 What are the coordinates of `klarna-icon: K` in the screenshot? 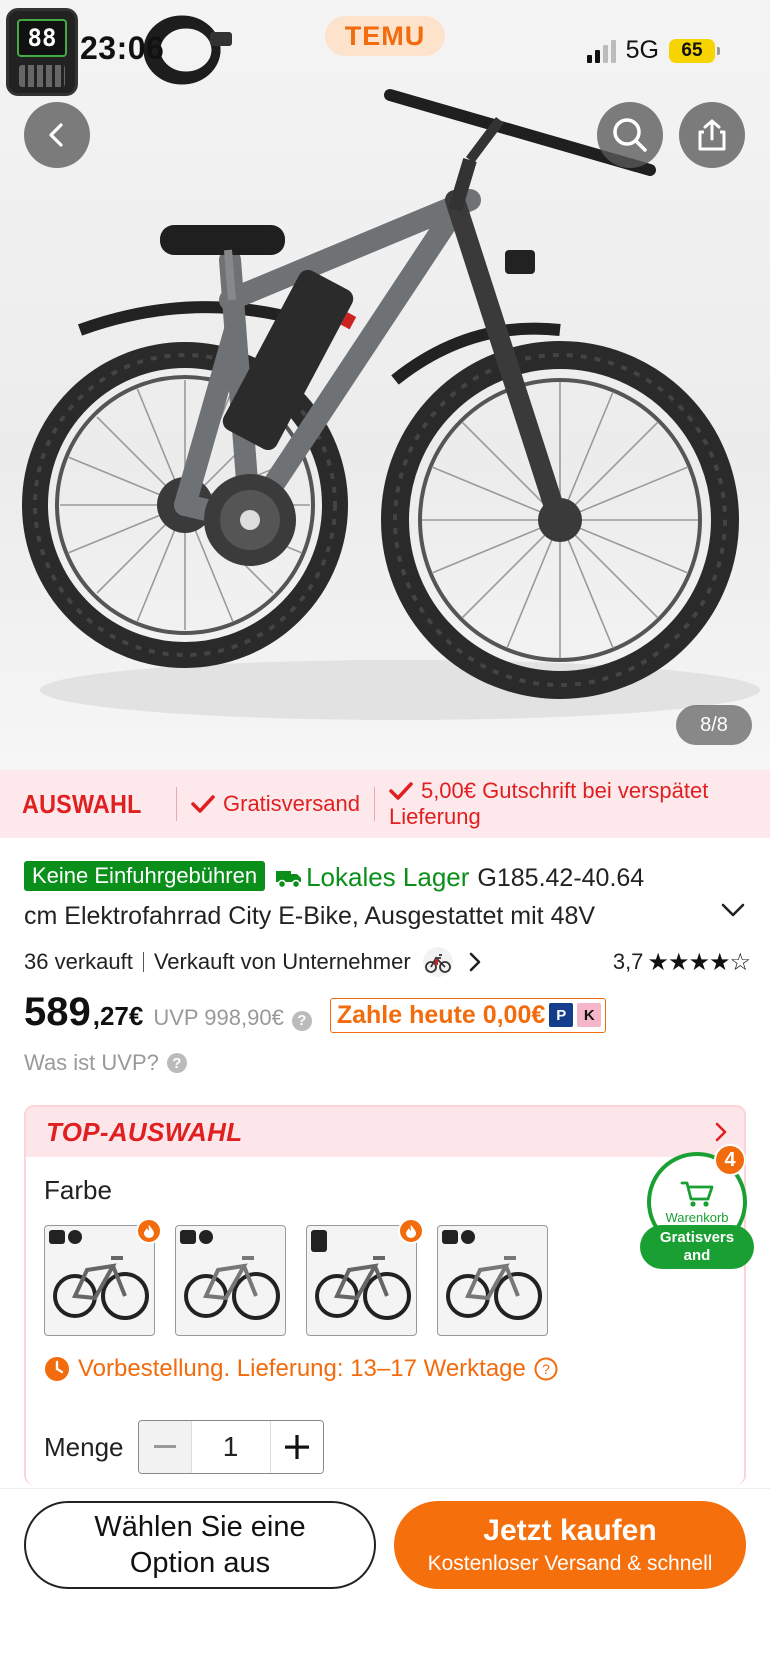 It's located at (589, 1015).